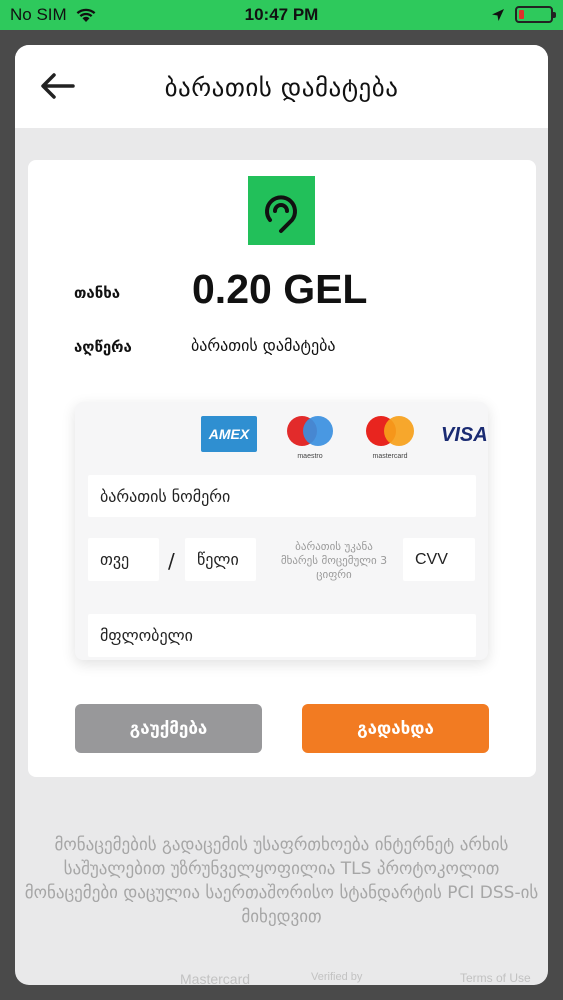 The width and height of the screenshot is (563, 1000). I want to click on cvv-hint: ბარათის უკანა მხარეს მოცემული 3 ციფრი, so click(334, 560).